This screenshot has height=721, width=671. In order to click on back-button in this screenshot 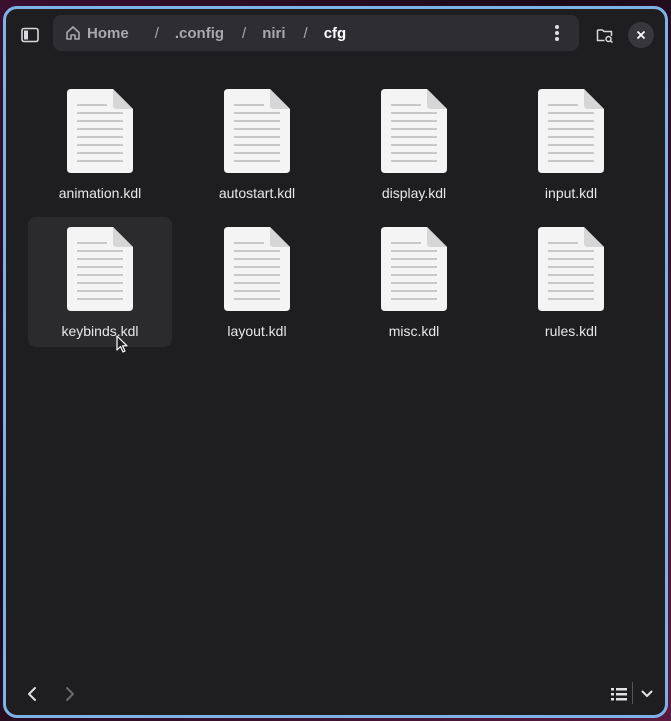, I will do `click(32, 694)`.